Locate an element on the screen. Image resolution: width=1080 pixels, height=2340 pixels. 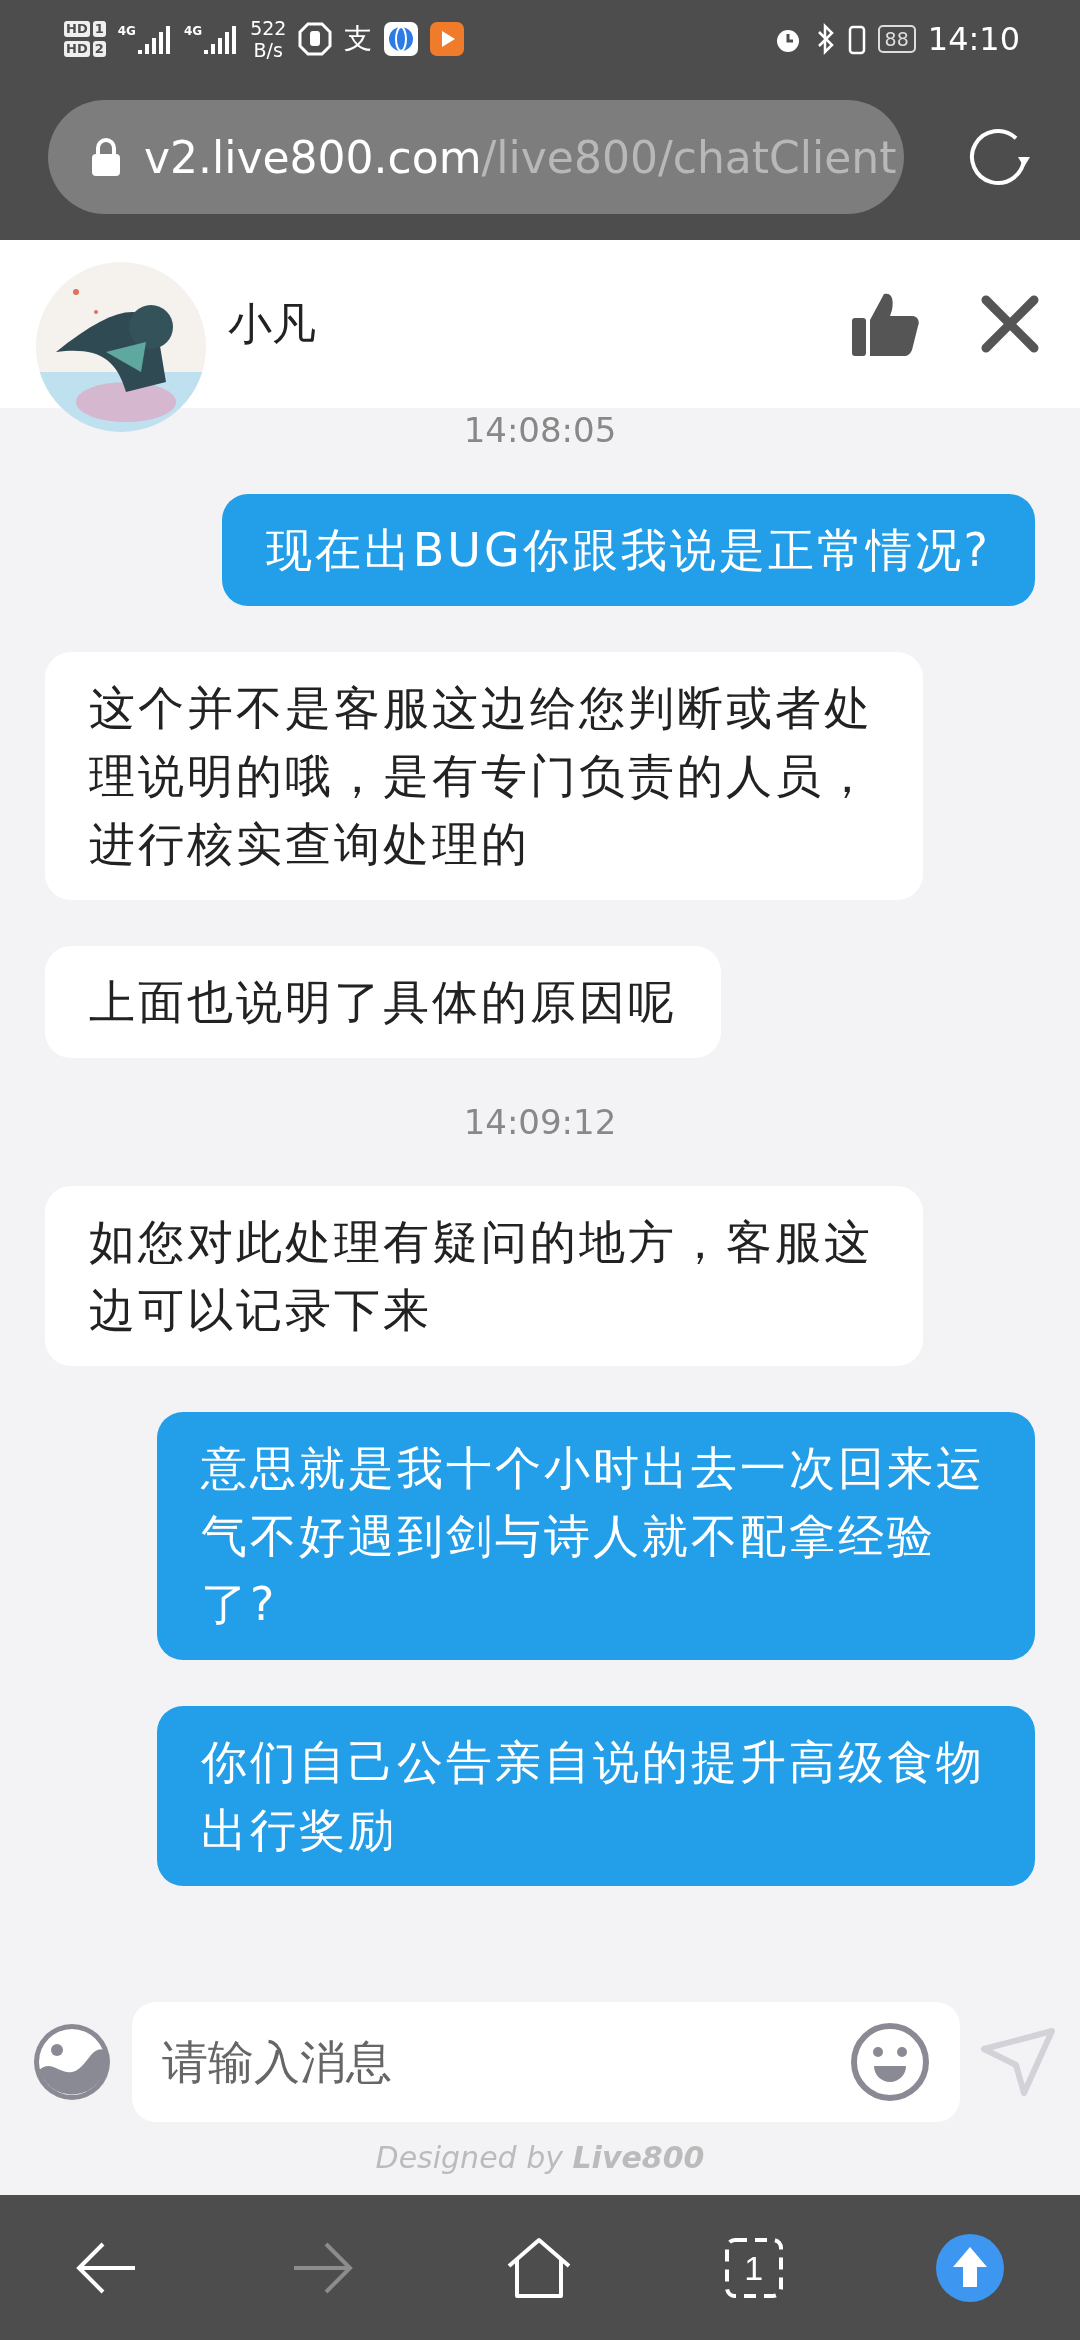
message-input: 请输入消息 is located at coordinates (546, 2062).